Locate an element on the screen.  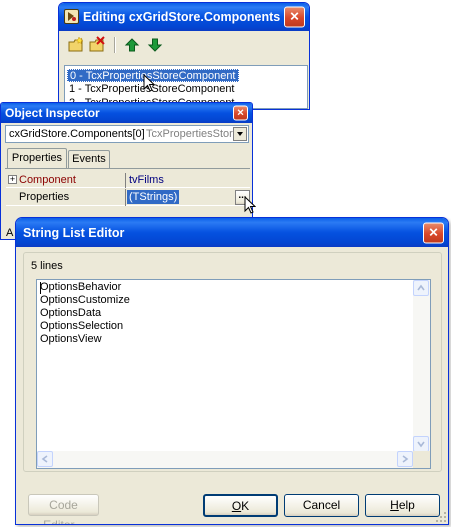
components-editor-close-button: ✕ is located at coordinates (294, 17).